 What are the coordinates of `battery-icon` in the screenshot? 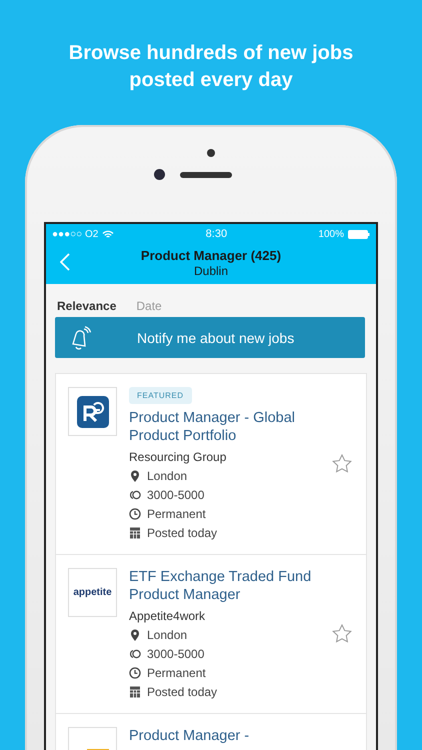 It's located at (359, 234).